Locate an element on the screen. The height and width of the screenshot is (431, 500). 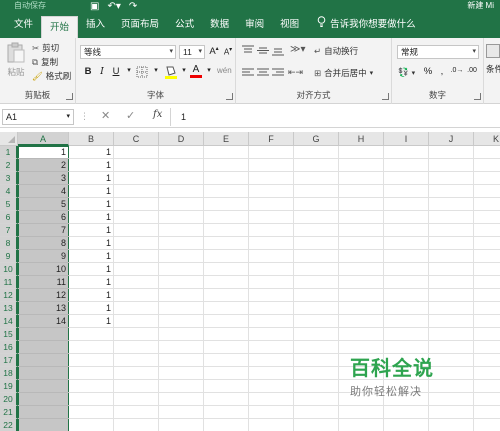
percent-button: % is located at coordinates (428, 71).